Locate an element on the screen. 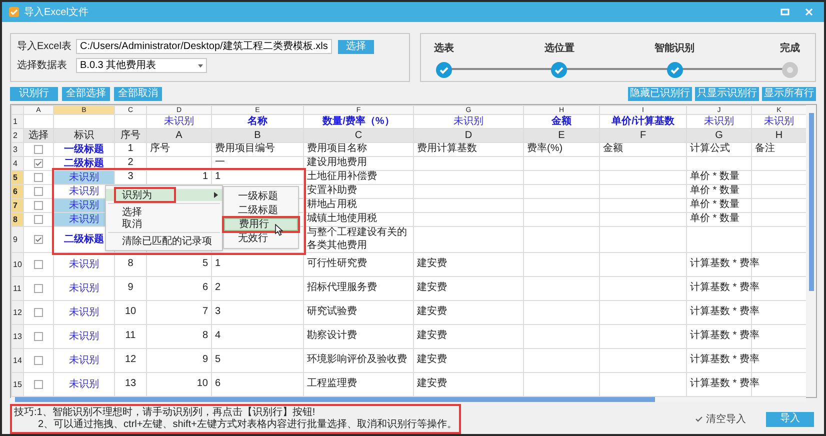 The image size is (826, 436). table-cell: 2 is located at coordinates (218, 288).